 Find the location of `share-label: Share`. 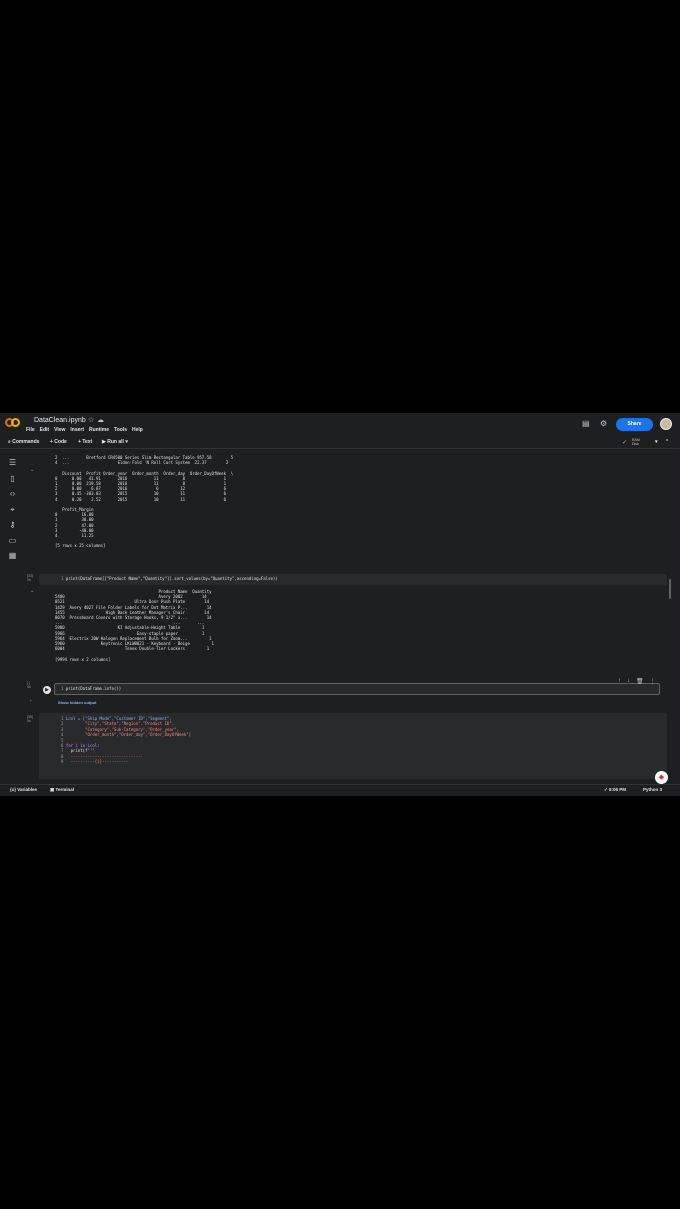

share-label: Share is located at coordinates (634, 424).